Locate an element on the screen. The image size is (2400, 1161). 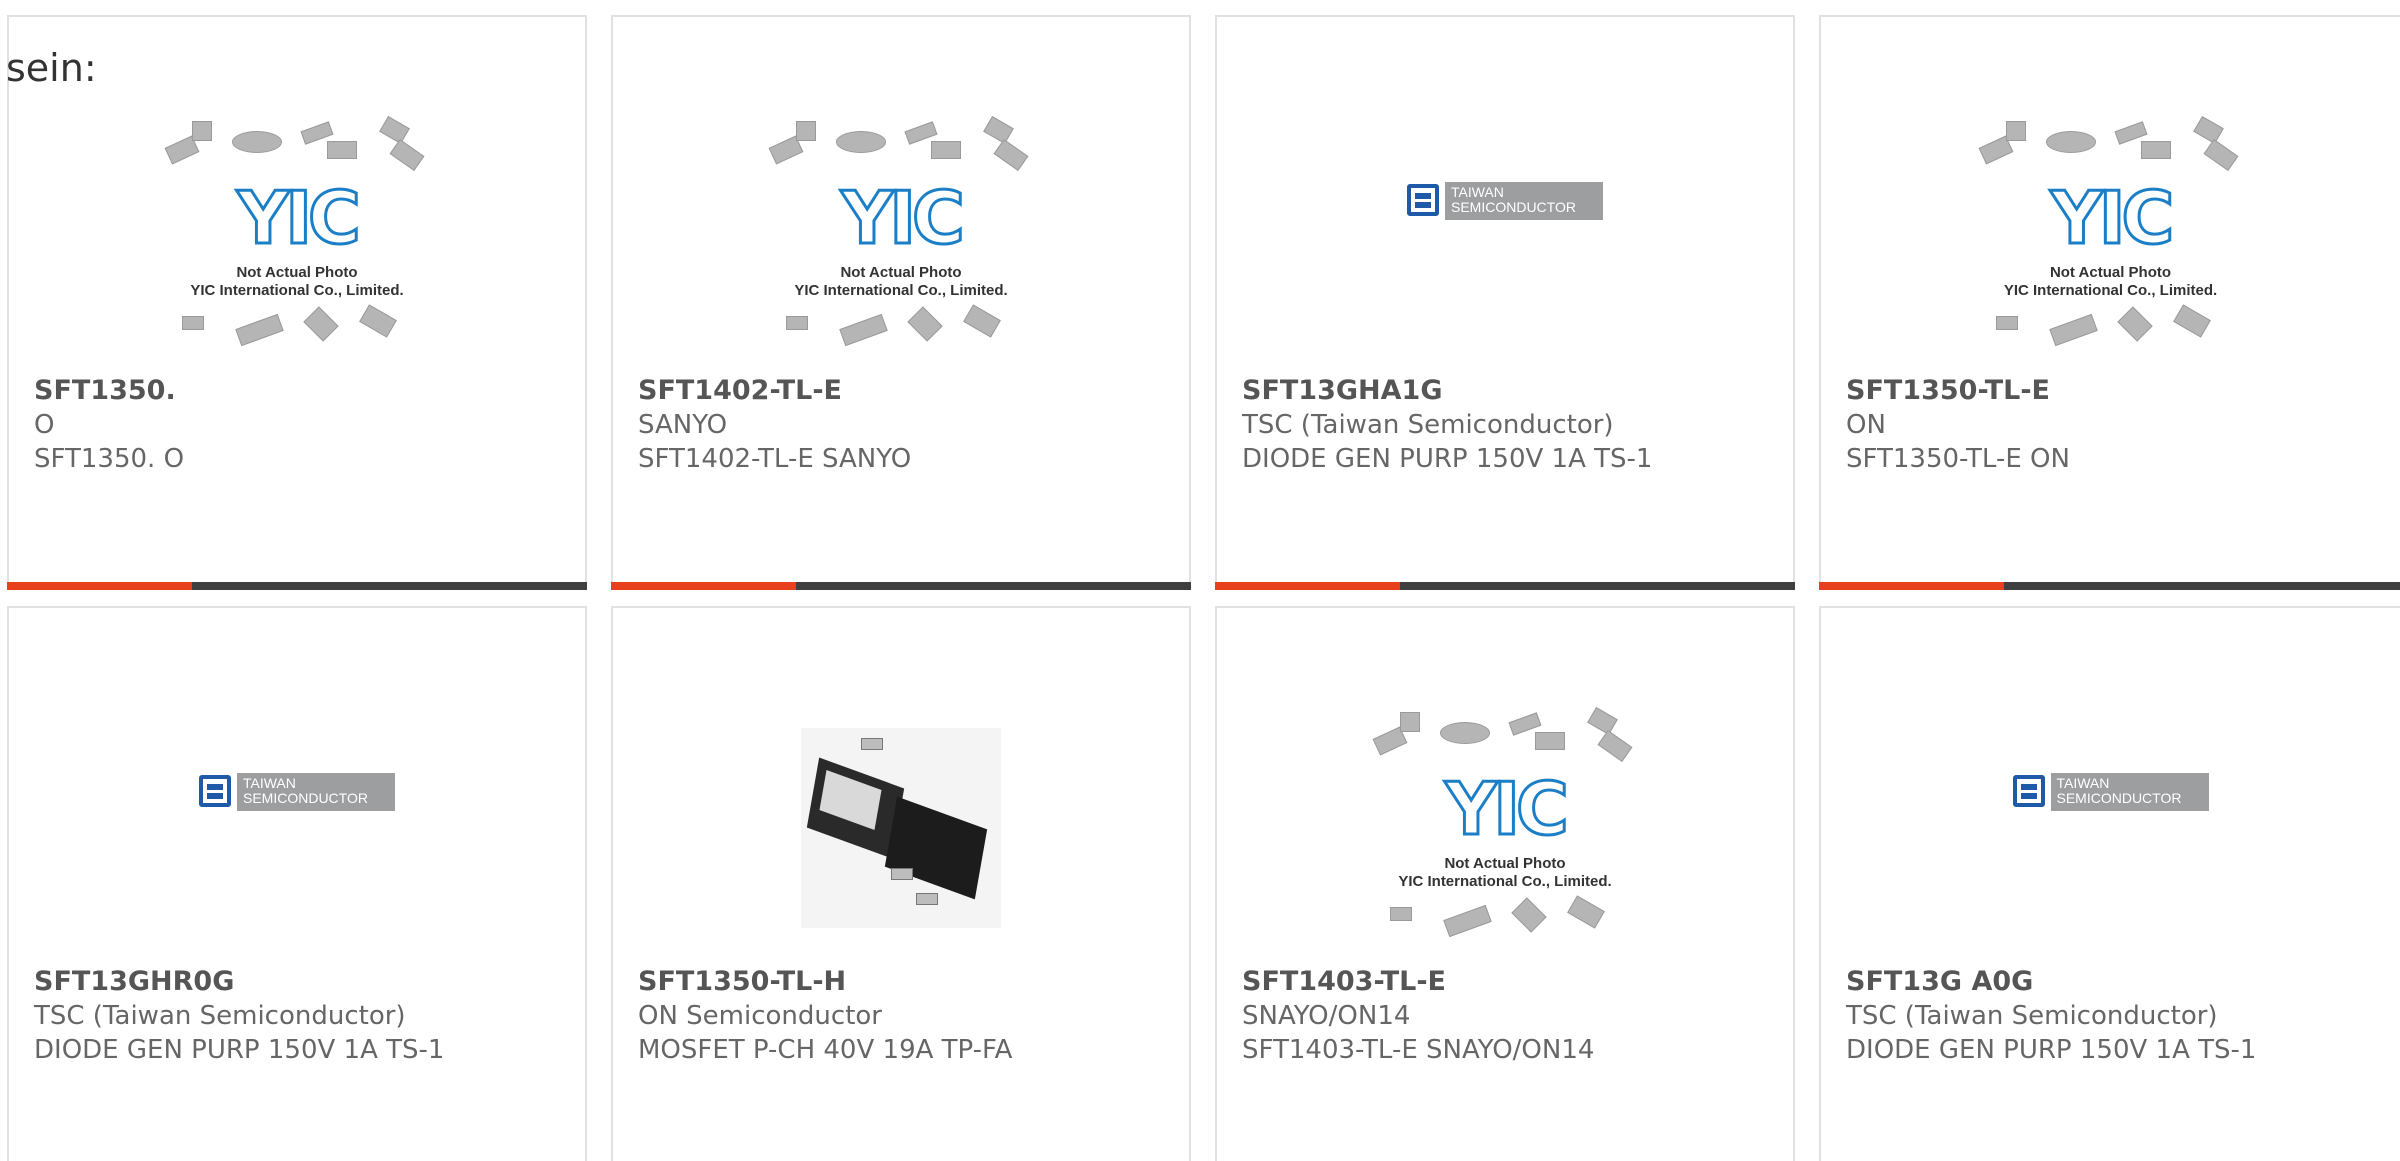
part-number-link: SFT1403-TL-E is located at coordinates (1418, 982).